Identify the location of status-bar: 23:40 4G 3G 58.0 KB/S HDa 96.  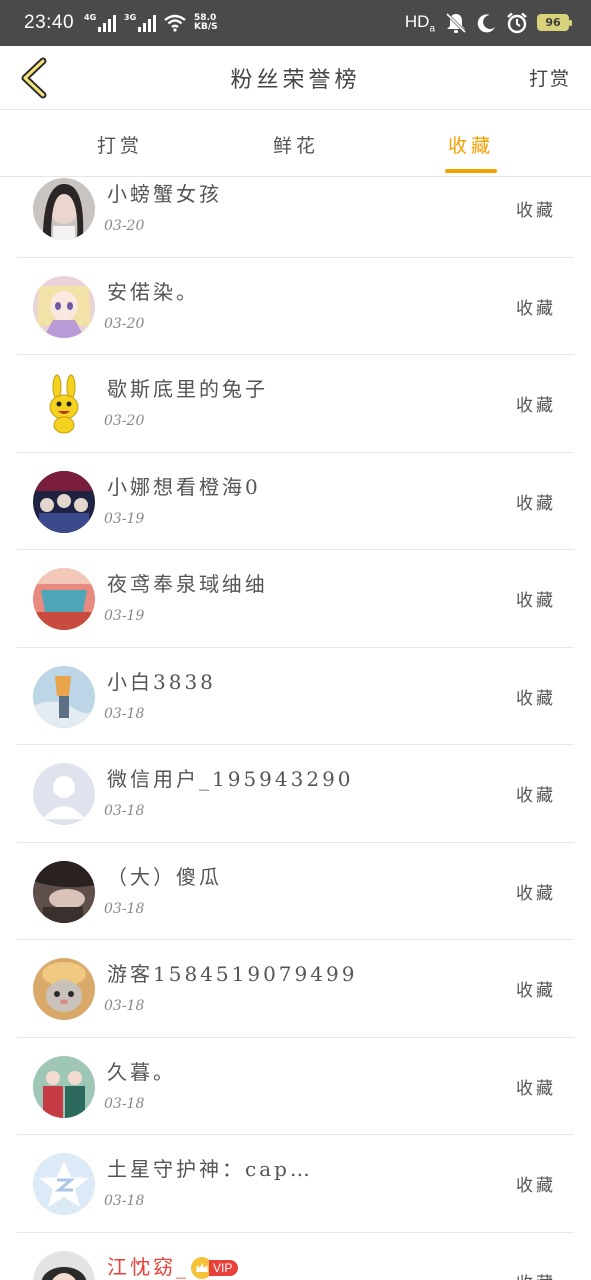
(295, 23).